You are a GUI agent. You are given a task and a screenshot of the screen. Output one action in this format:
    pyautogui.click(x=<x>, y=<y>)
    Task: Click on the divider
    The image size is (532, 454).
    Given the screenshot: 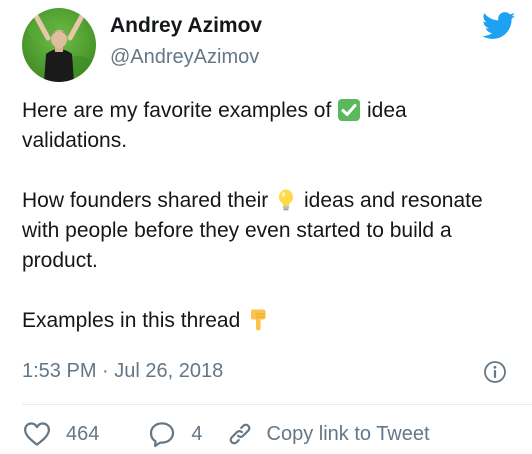 What is the action you would take?
    pyautogui.click(x=277, y=404)
    